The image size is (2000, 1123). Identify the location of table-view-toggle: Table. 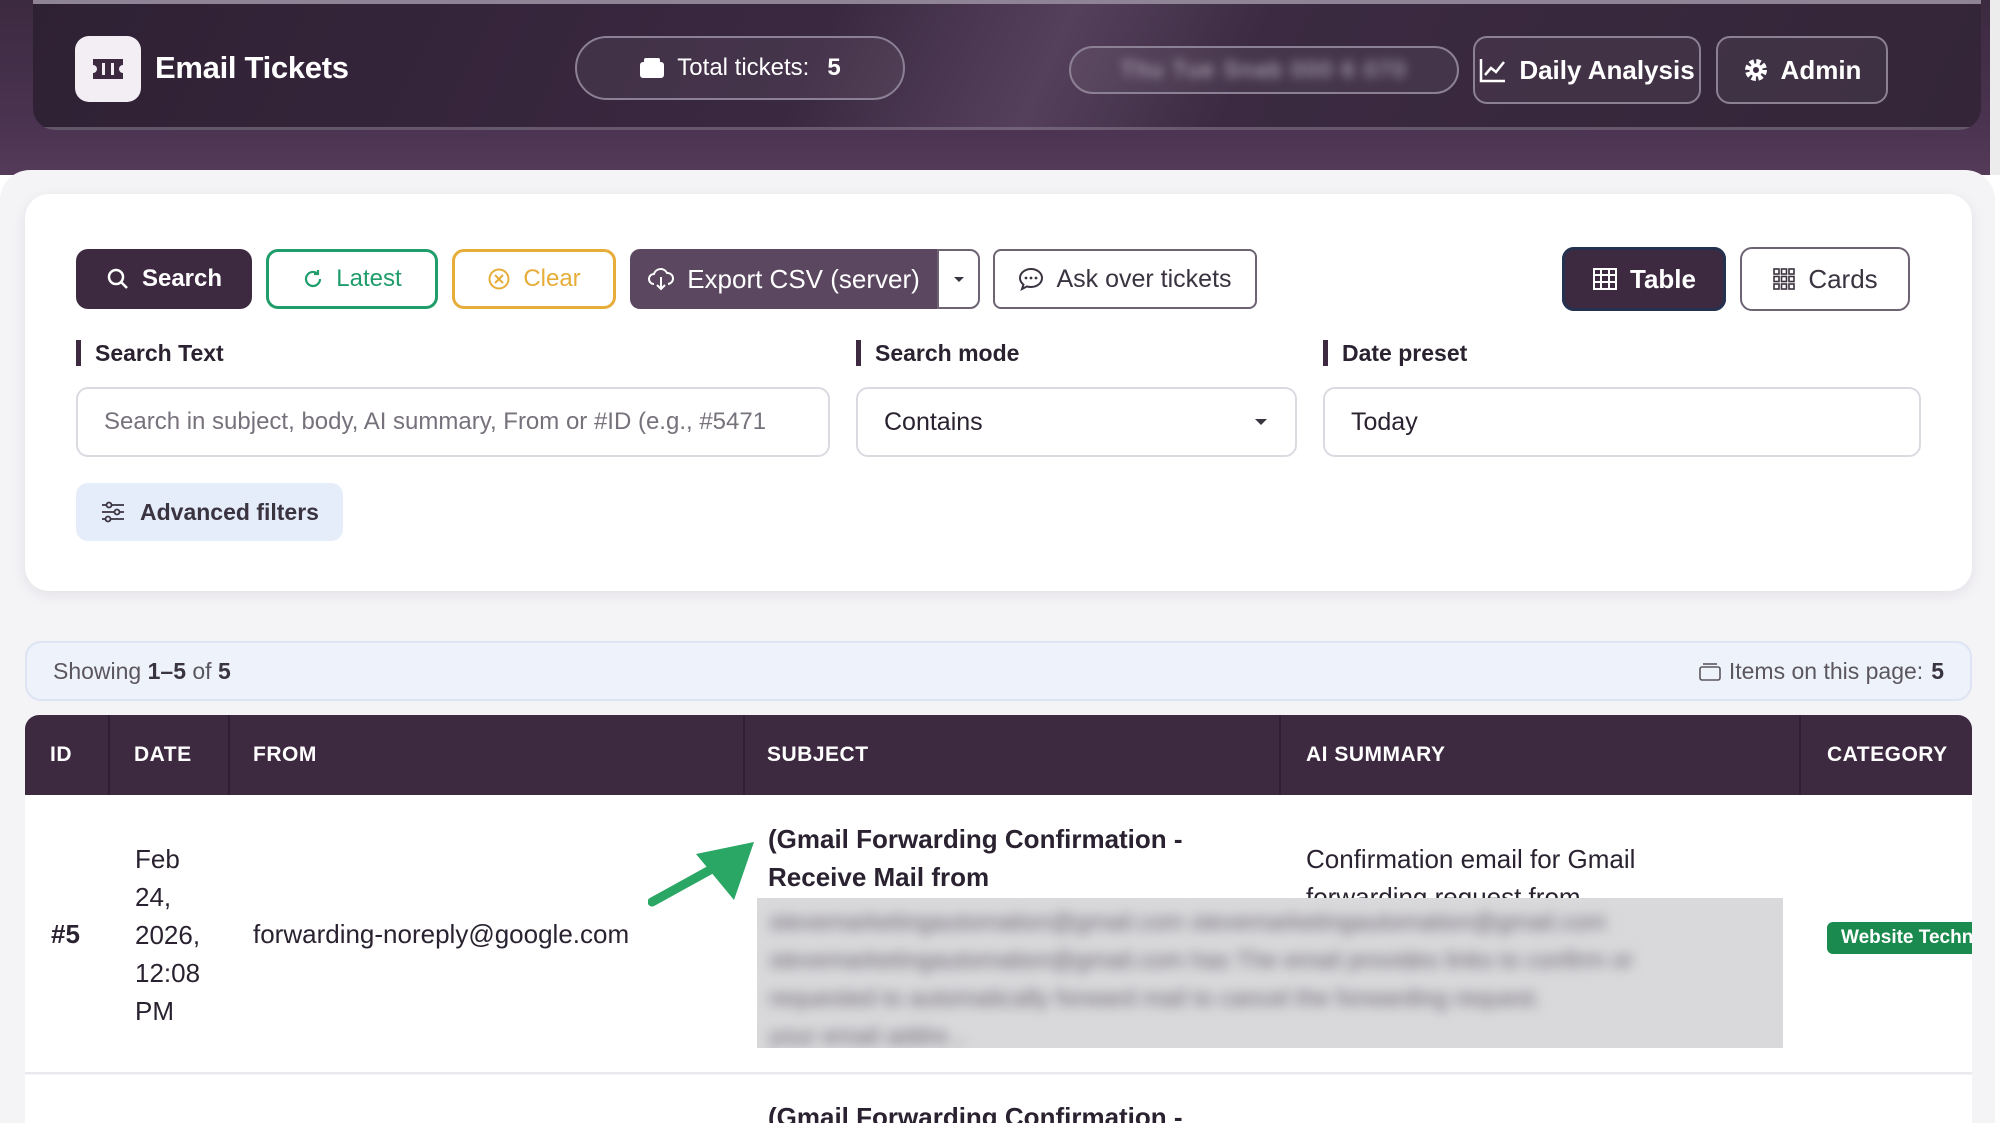
(1644, 279).